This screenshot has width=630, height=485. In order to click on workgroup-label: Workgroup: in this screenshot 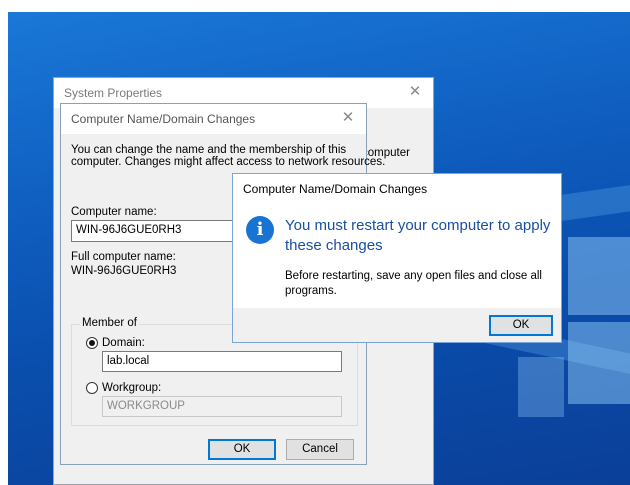, I will do `click(132, 388)`.